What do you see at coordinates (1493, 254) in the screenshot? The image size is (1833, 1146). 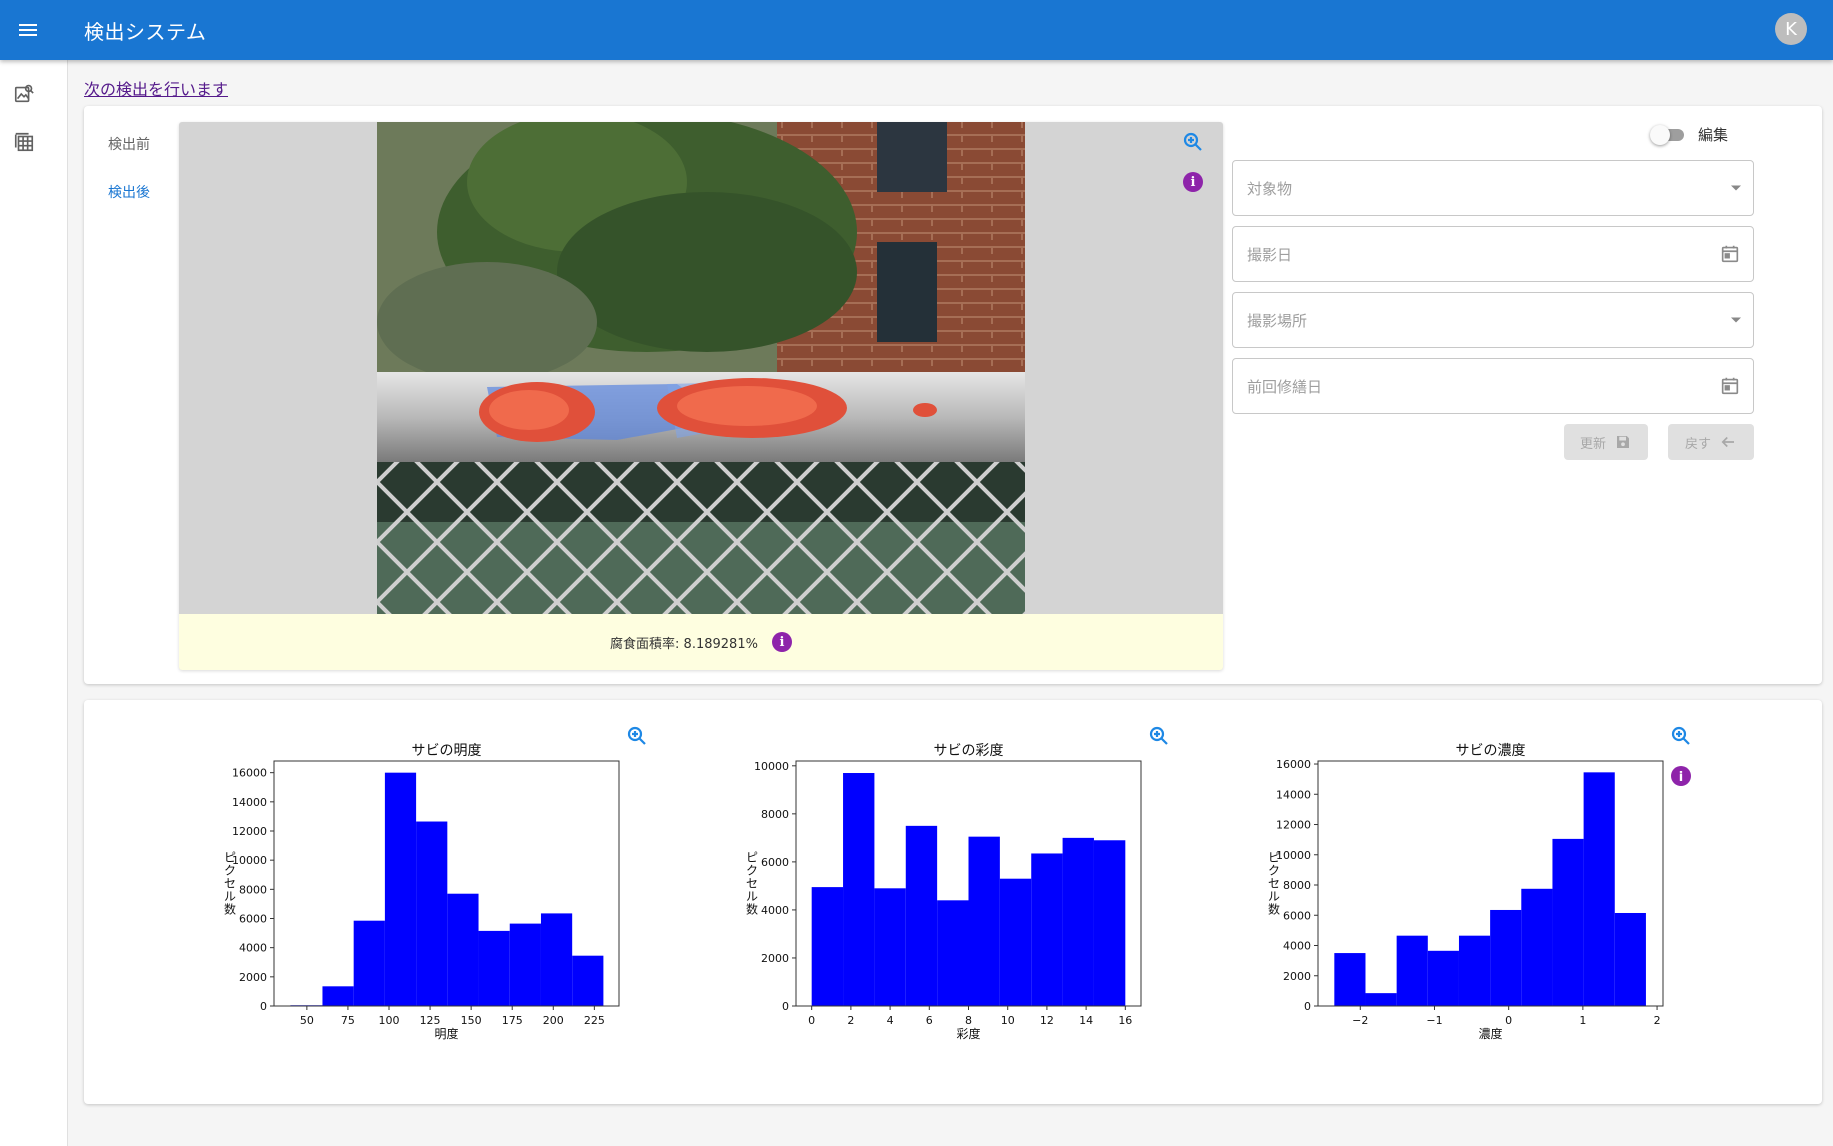 I see `shoot-date-field: 撮影日` at bounding box center [1493, 254].